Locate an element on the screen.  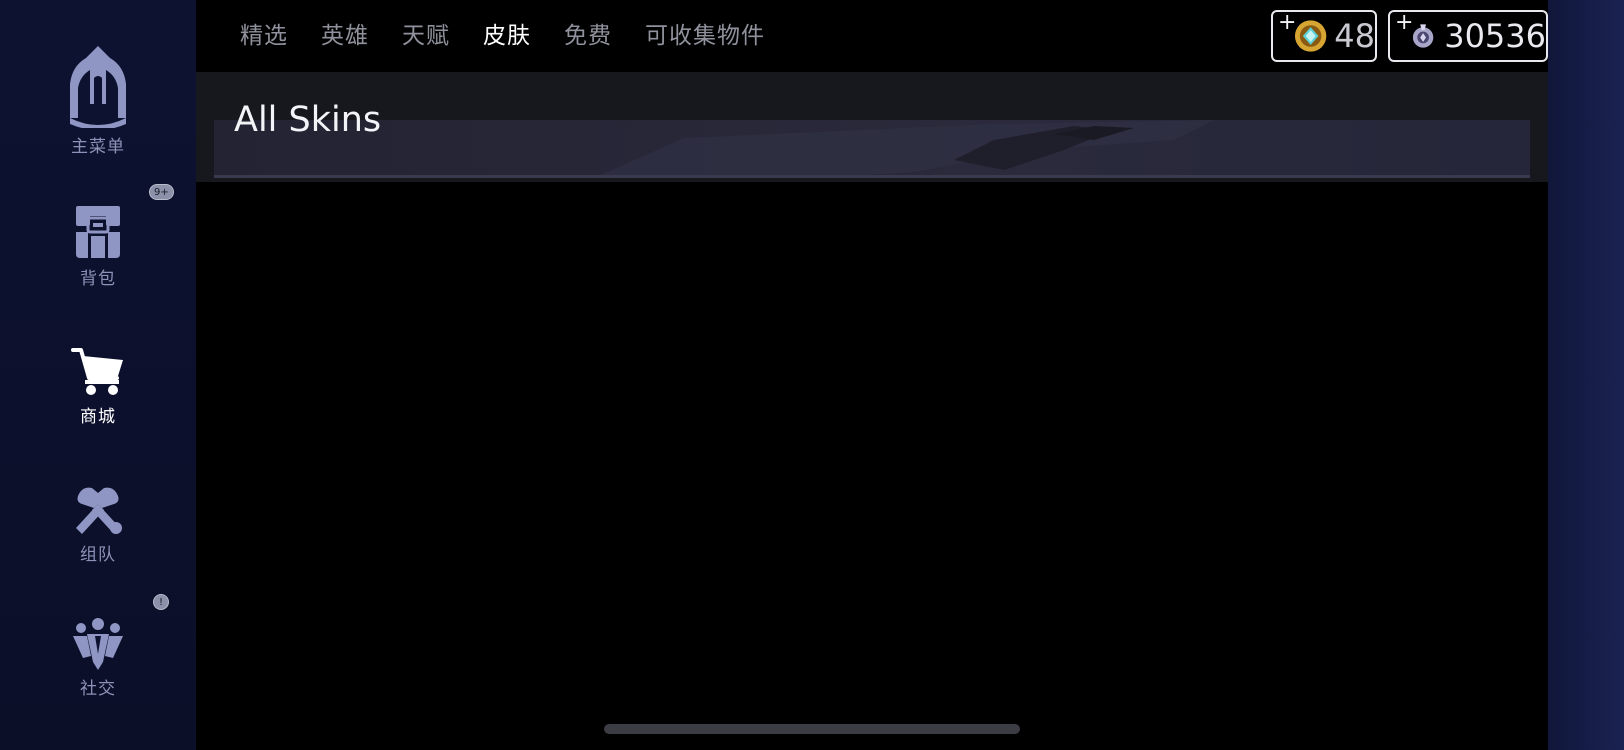
page-title: All Skins is located at coordinates (308, 120).